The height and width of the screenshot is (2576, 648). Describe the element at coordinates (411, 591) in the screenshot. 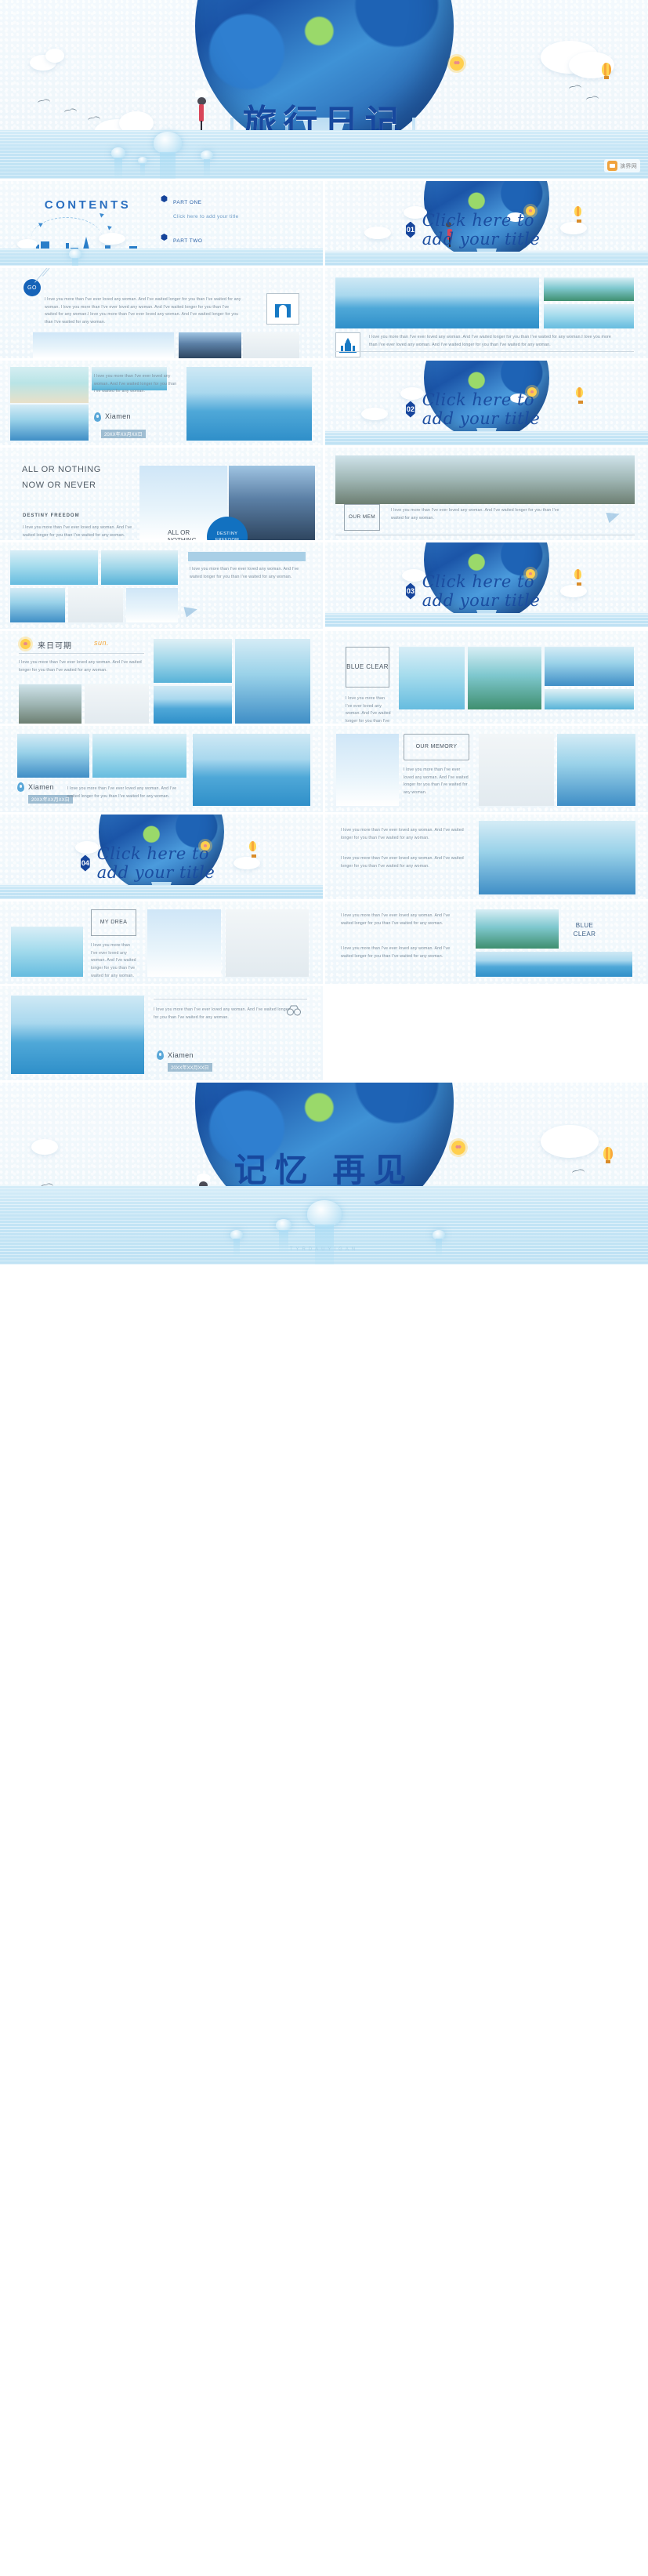

I see `divider-number: 03` at that location.